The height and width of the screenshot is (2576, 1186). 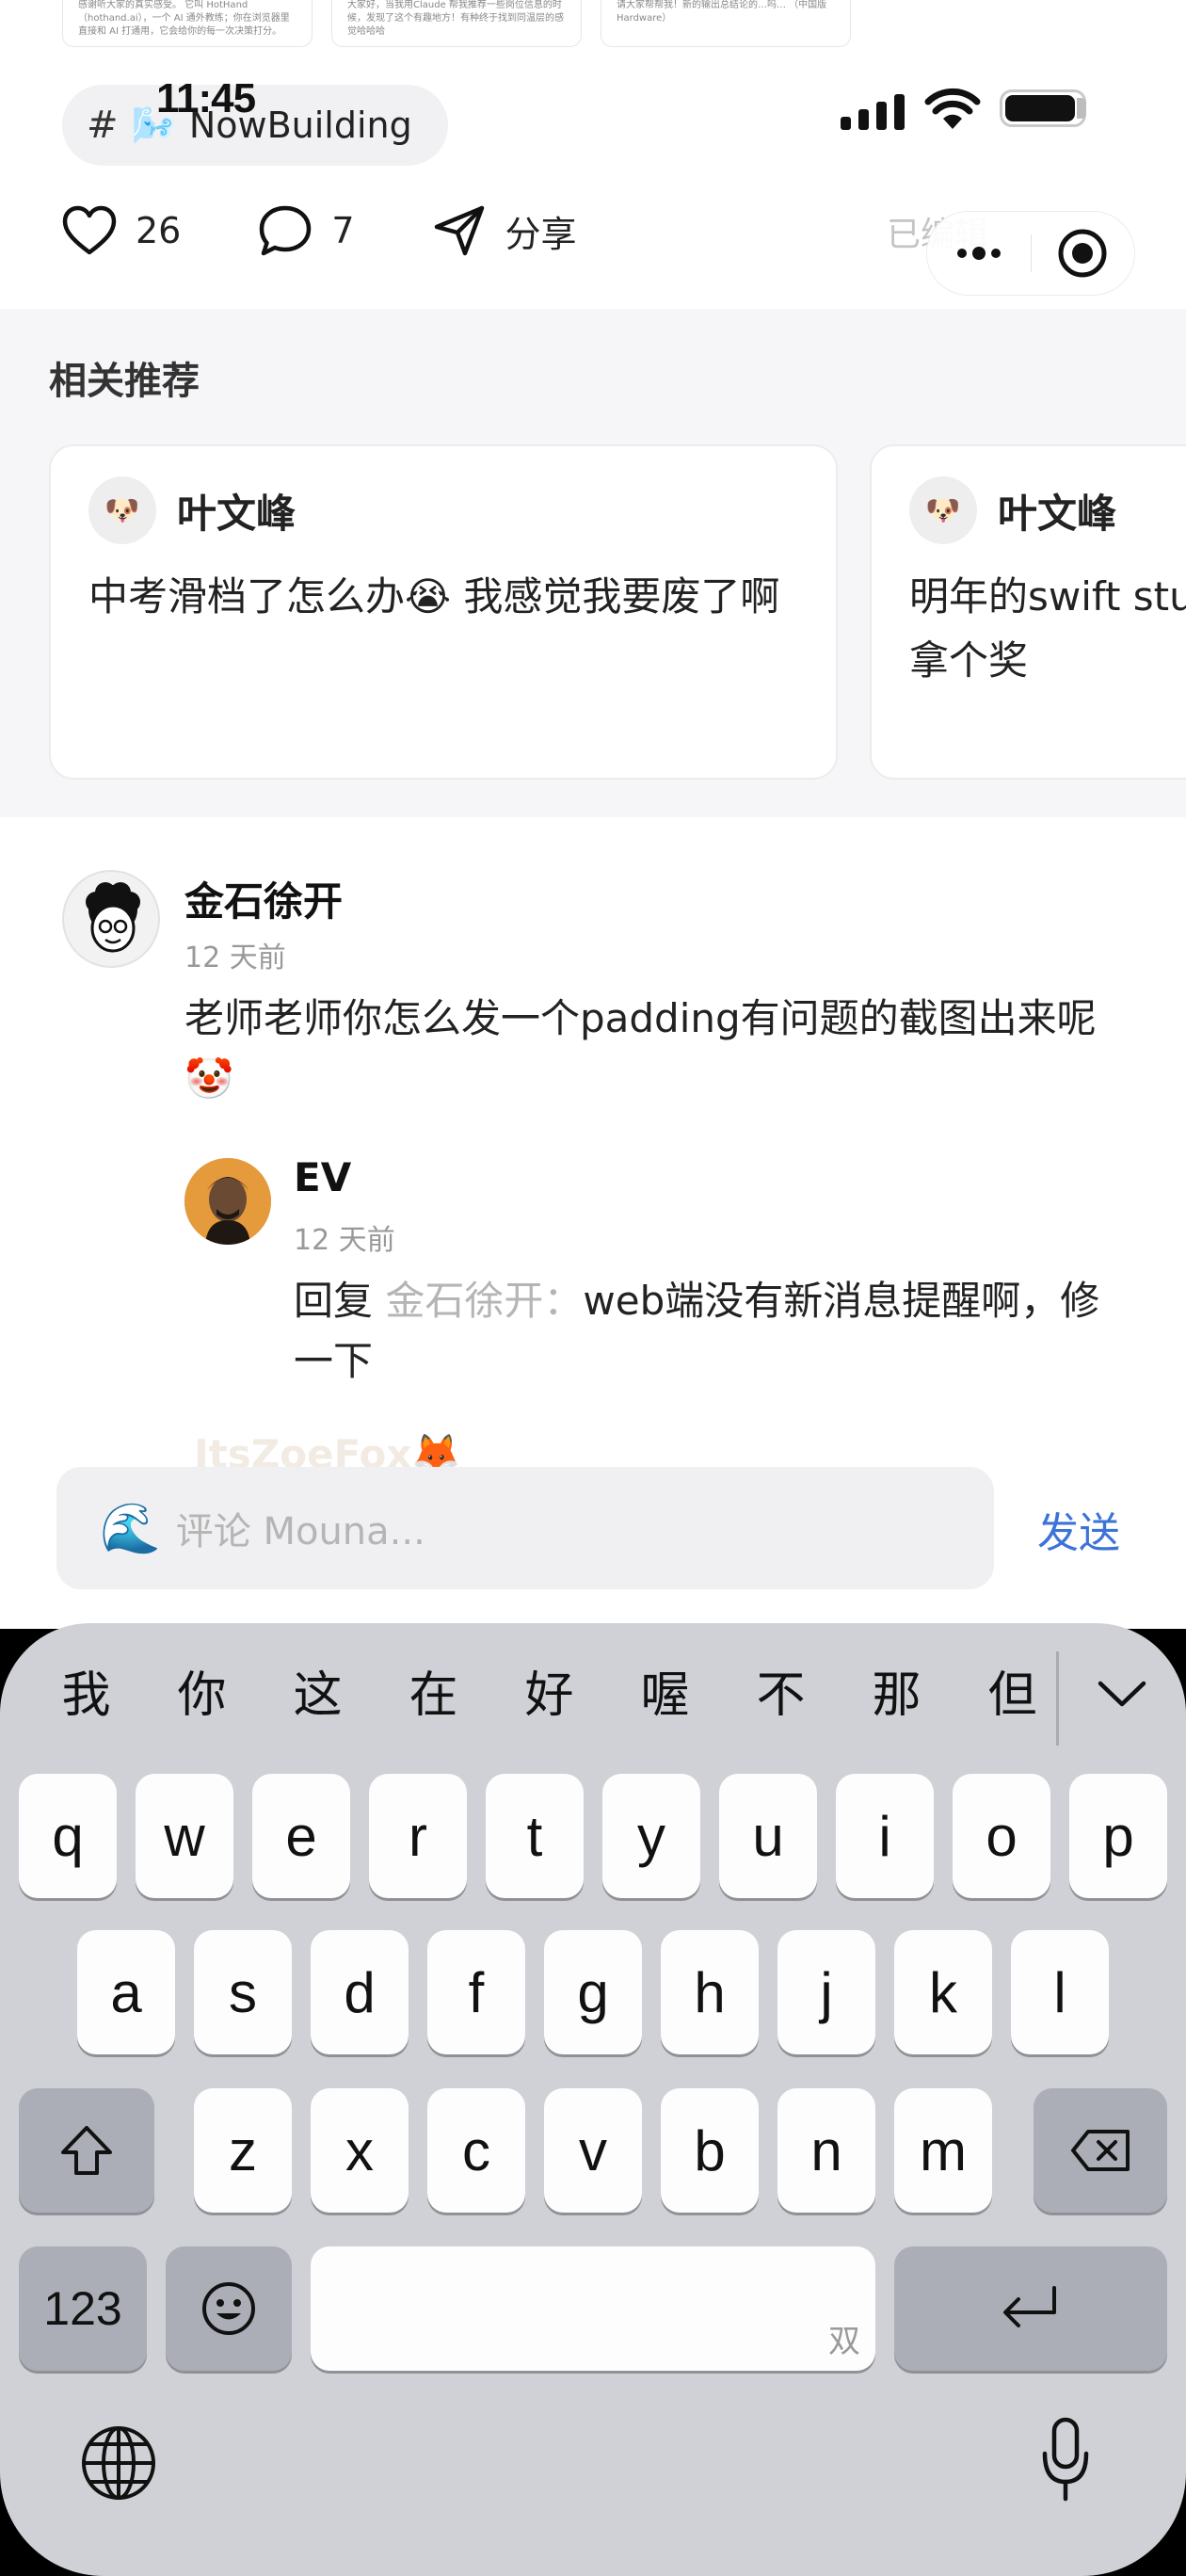 I want to click on comment-author: EV, so click(x=322, y=1177).